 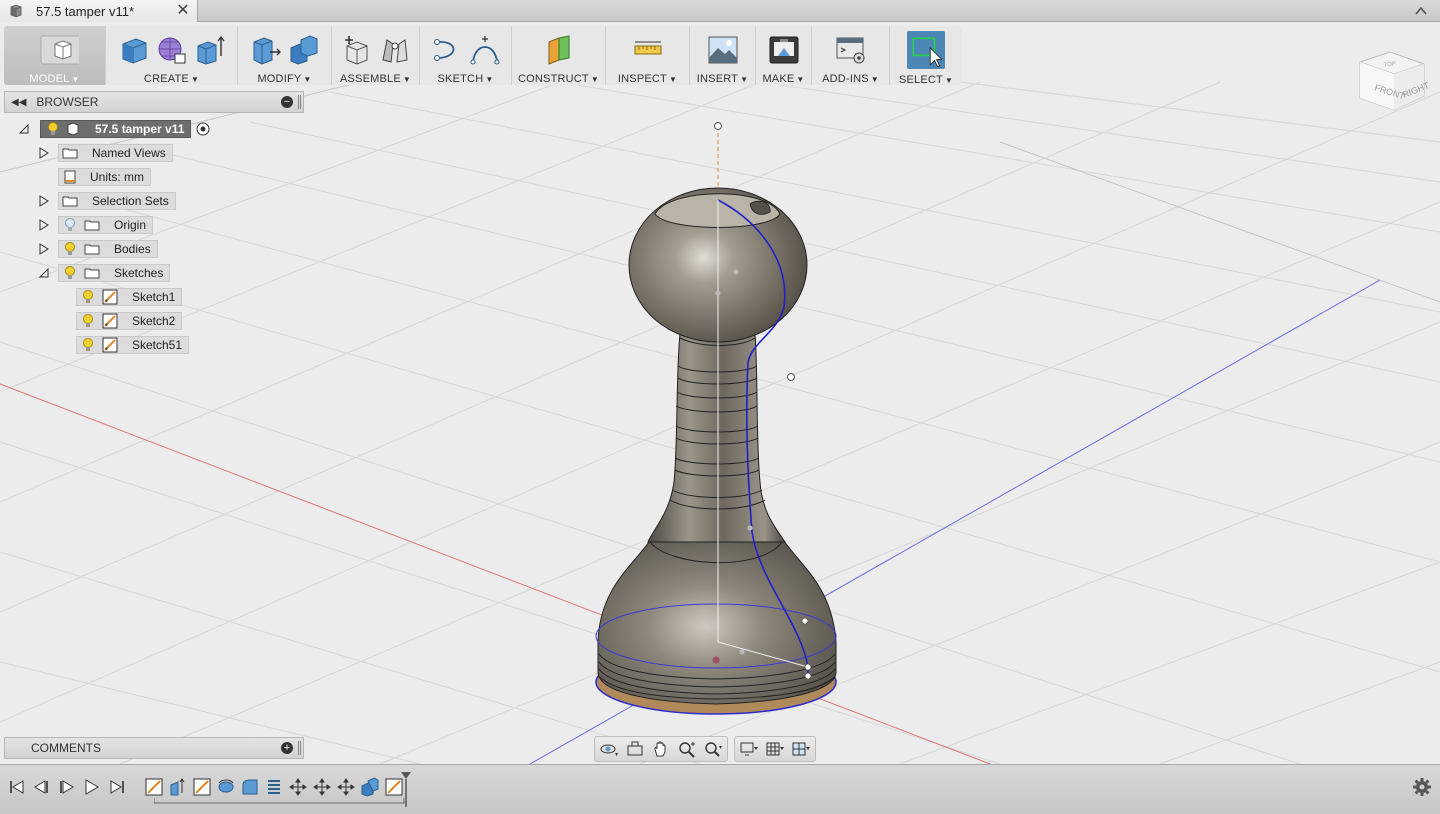 I want to click on browser-item-selection-sets: Selection Sets, so click(x=107, y=201).